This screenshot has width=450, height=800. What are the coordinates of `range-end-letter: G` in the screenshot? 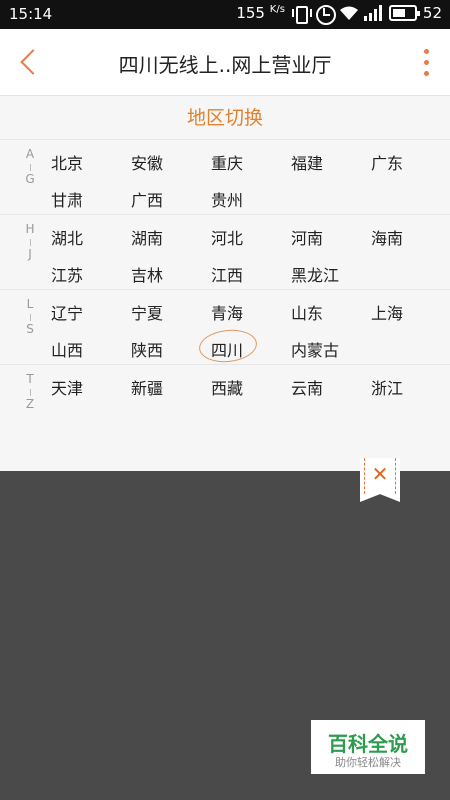 It's located at (30, 178).